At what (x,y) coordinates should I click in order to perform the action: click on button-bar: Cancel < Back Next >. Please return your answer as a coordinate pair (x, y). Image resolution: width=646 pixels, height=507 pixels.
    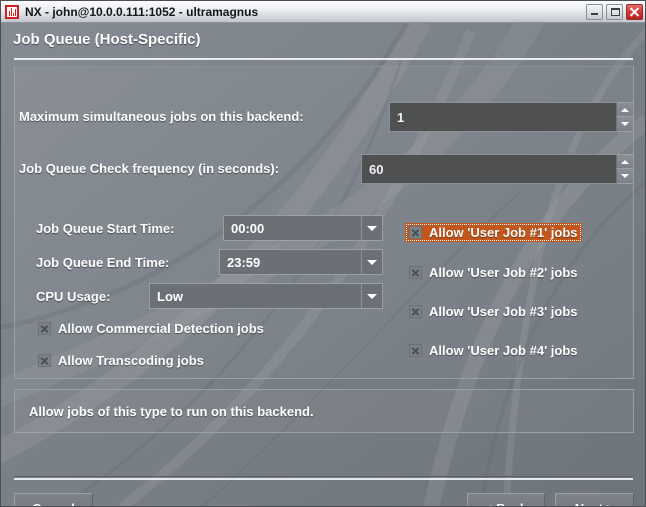
    Looking at the image, I should click on (323, 496).